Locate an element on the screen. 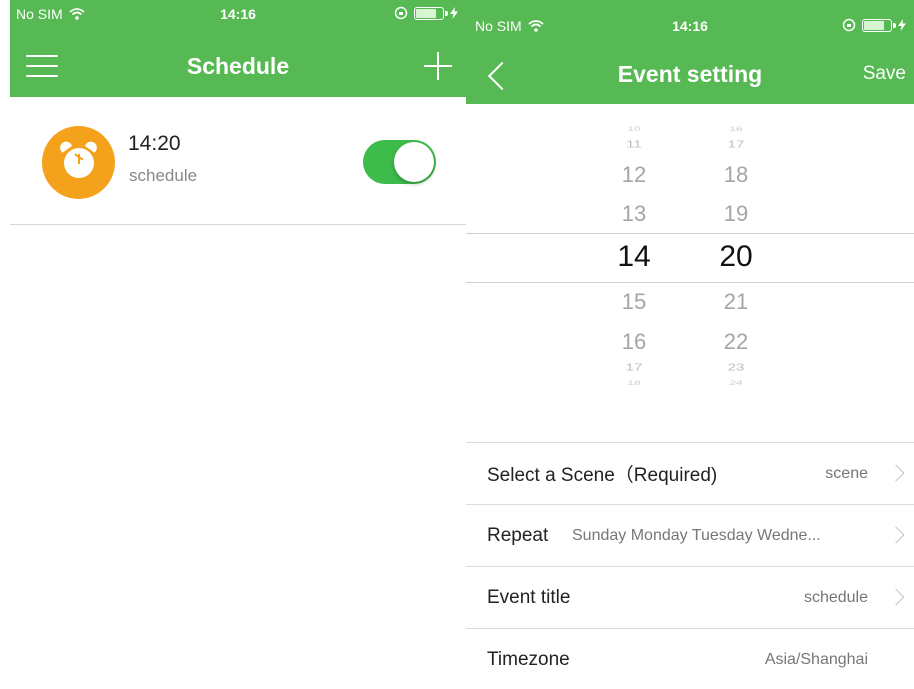 The image size is (914, 689). row-label: Event title is located at coordinates (529, 597).